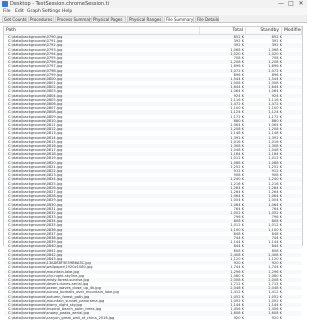  What do you see at coordinates (301, 4) in the screenshot?
I see `close-button: ✕` at bounding box center [301, 4].